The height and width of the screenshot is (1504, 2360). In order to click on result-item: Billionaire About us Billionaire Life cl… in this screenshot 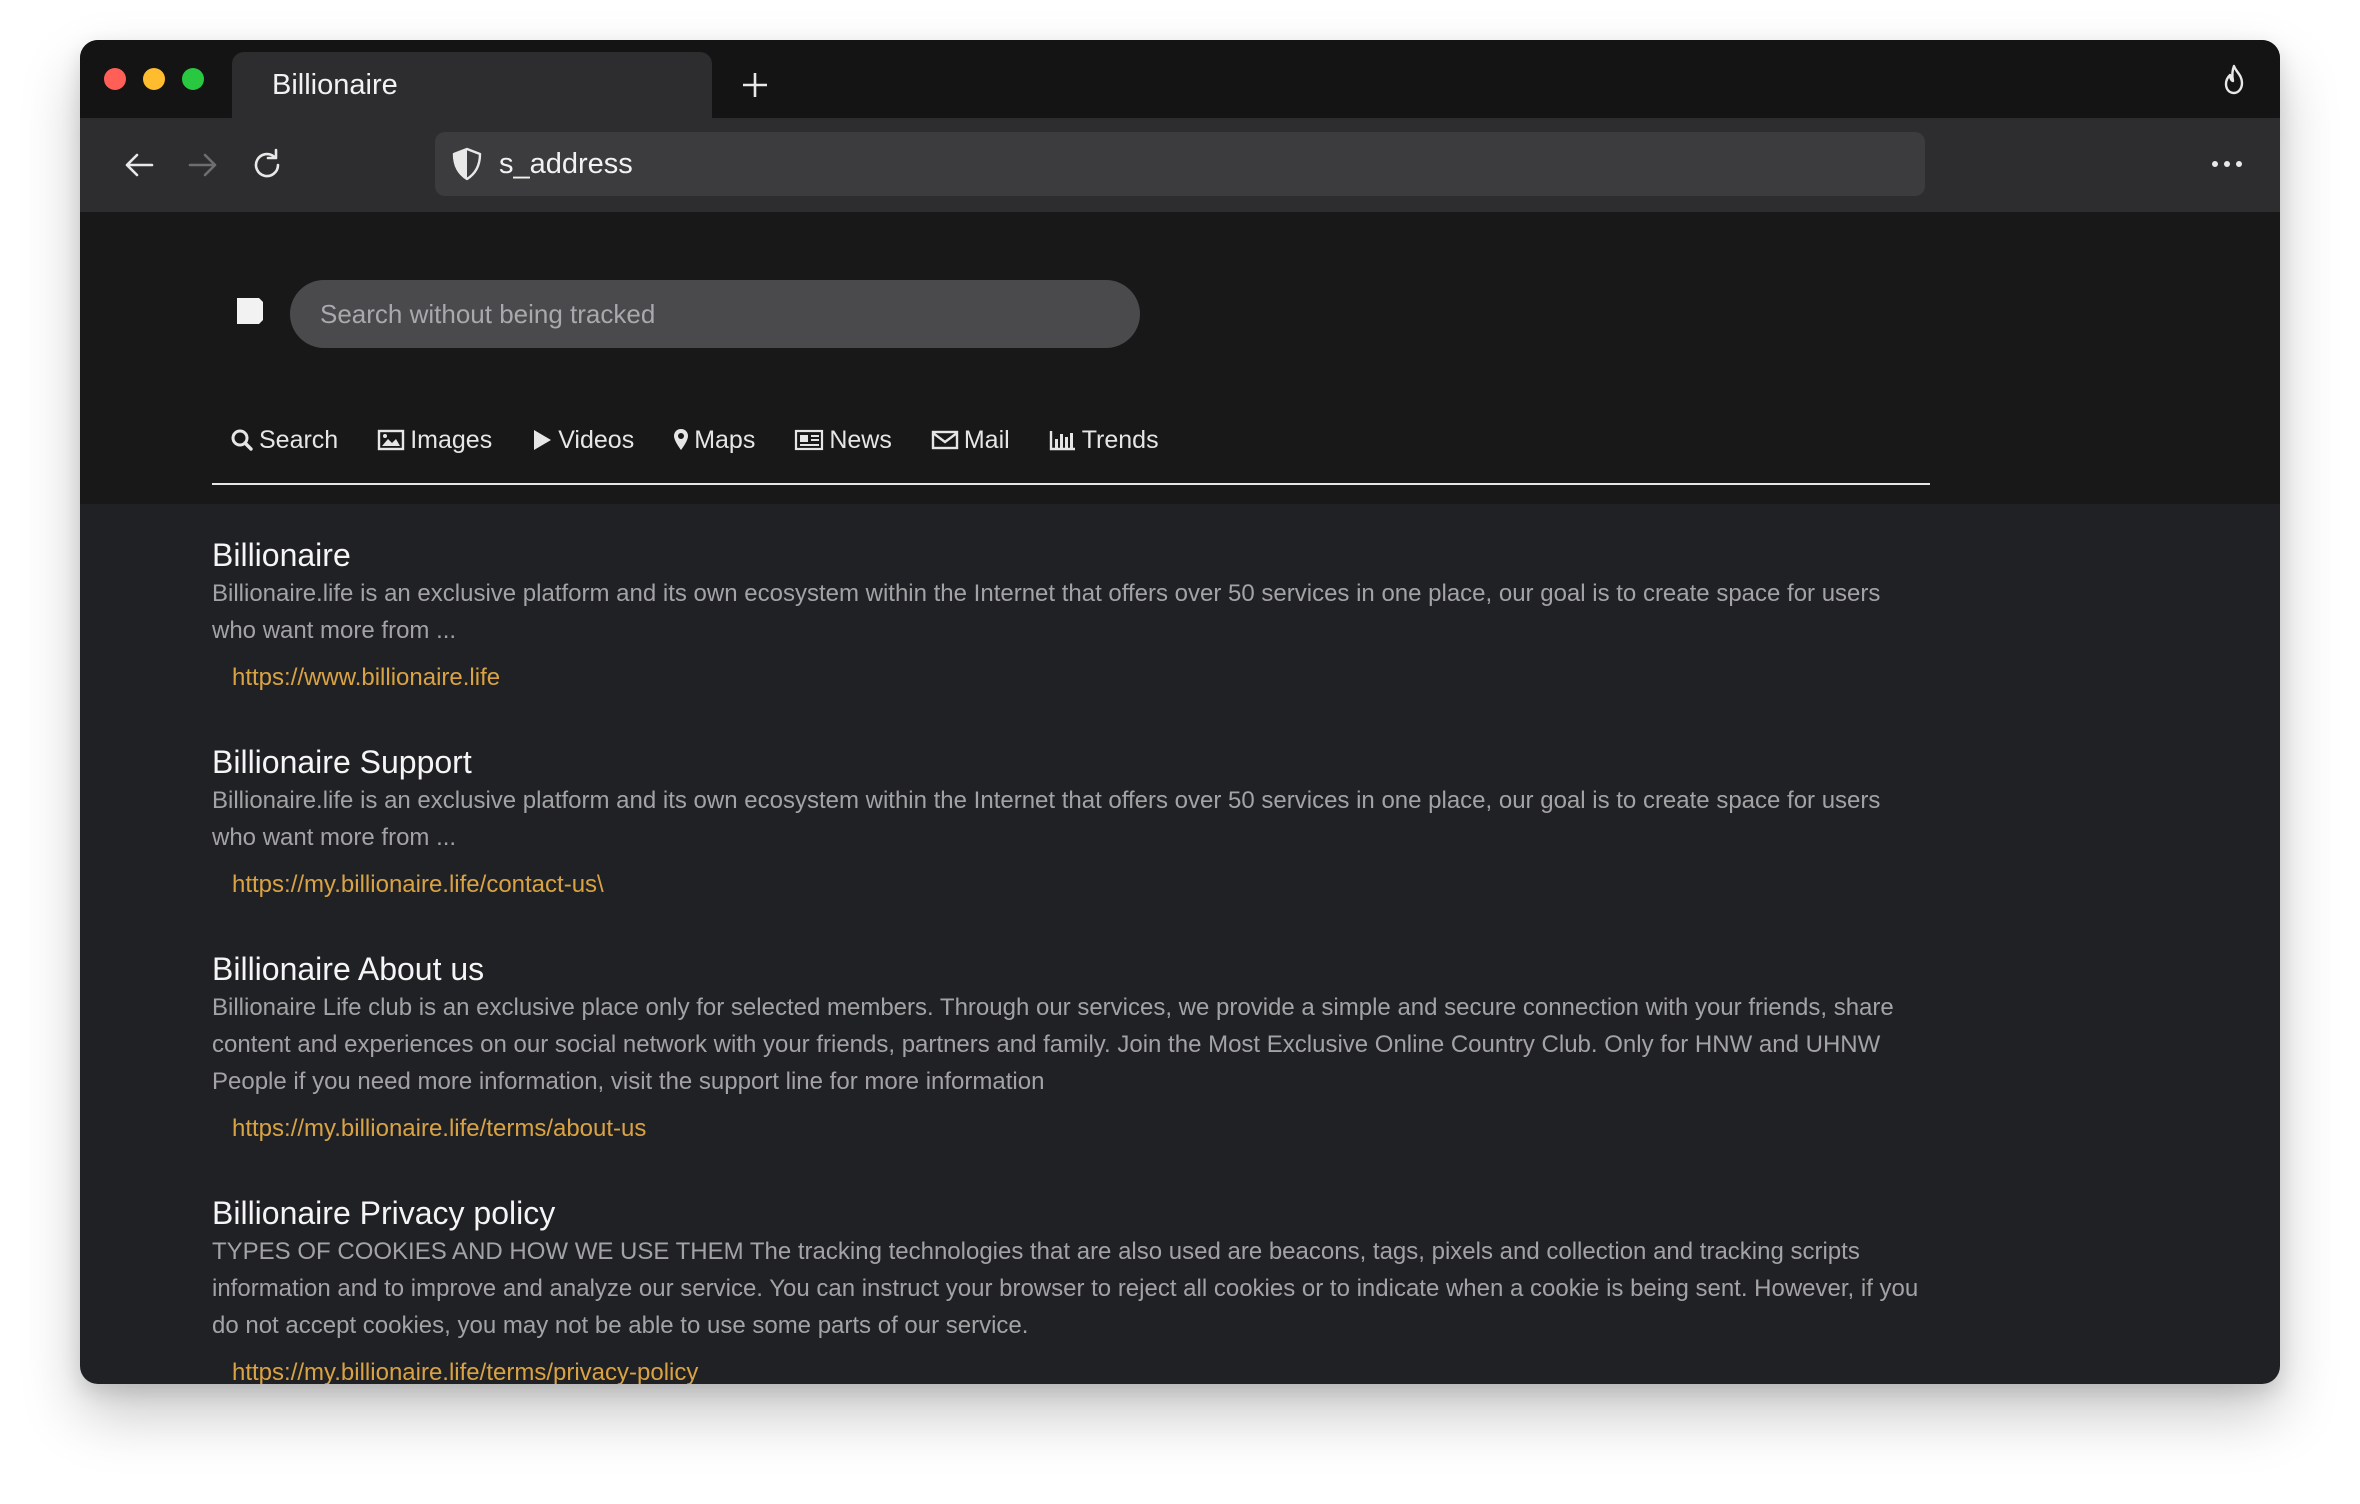, I will do `click(1071, 1048)`.